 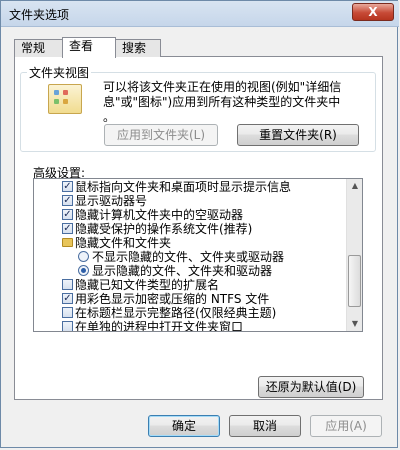 What do you see at coordinates (67, 242) in the screenshot?
I see `folder-icon` at bounding box center [67, 242].